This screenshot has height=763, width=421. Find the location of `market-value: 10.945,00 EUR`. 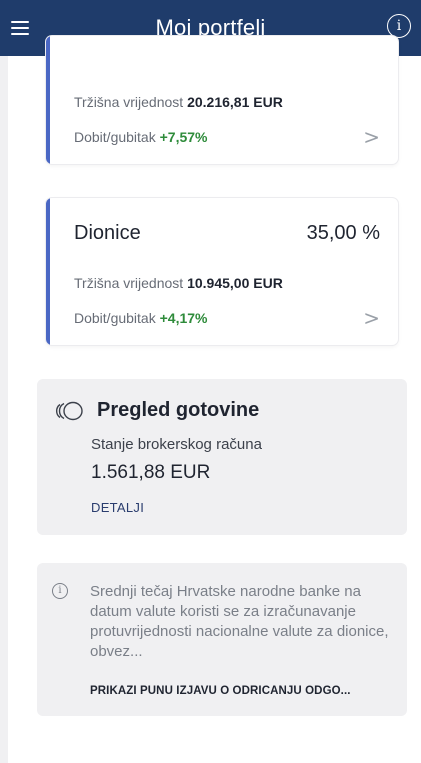

market-value: 10.945,00 EUR is located at coordinates (235, 283).